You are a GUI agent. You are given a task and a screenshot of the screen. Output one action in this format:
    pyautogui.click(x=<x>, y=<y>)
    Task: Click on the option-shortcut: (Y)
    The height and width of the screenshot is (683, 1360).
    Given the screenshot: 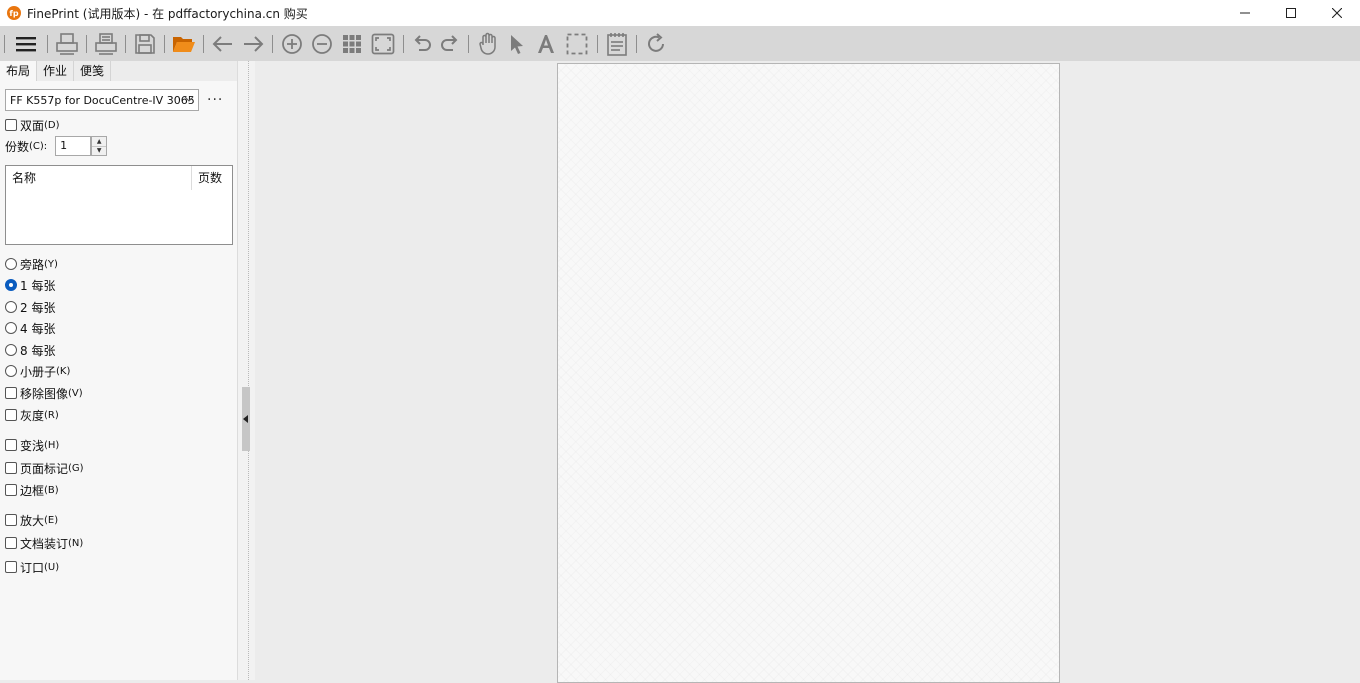 What is the action you would take?
    pyautogui.click(x=51, y=264)
    